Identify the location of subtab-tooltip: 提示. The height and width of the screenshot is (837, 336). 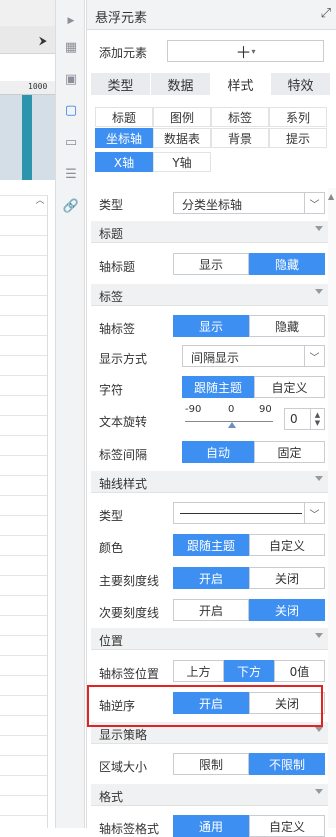
(298, 138).